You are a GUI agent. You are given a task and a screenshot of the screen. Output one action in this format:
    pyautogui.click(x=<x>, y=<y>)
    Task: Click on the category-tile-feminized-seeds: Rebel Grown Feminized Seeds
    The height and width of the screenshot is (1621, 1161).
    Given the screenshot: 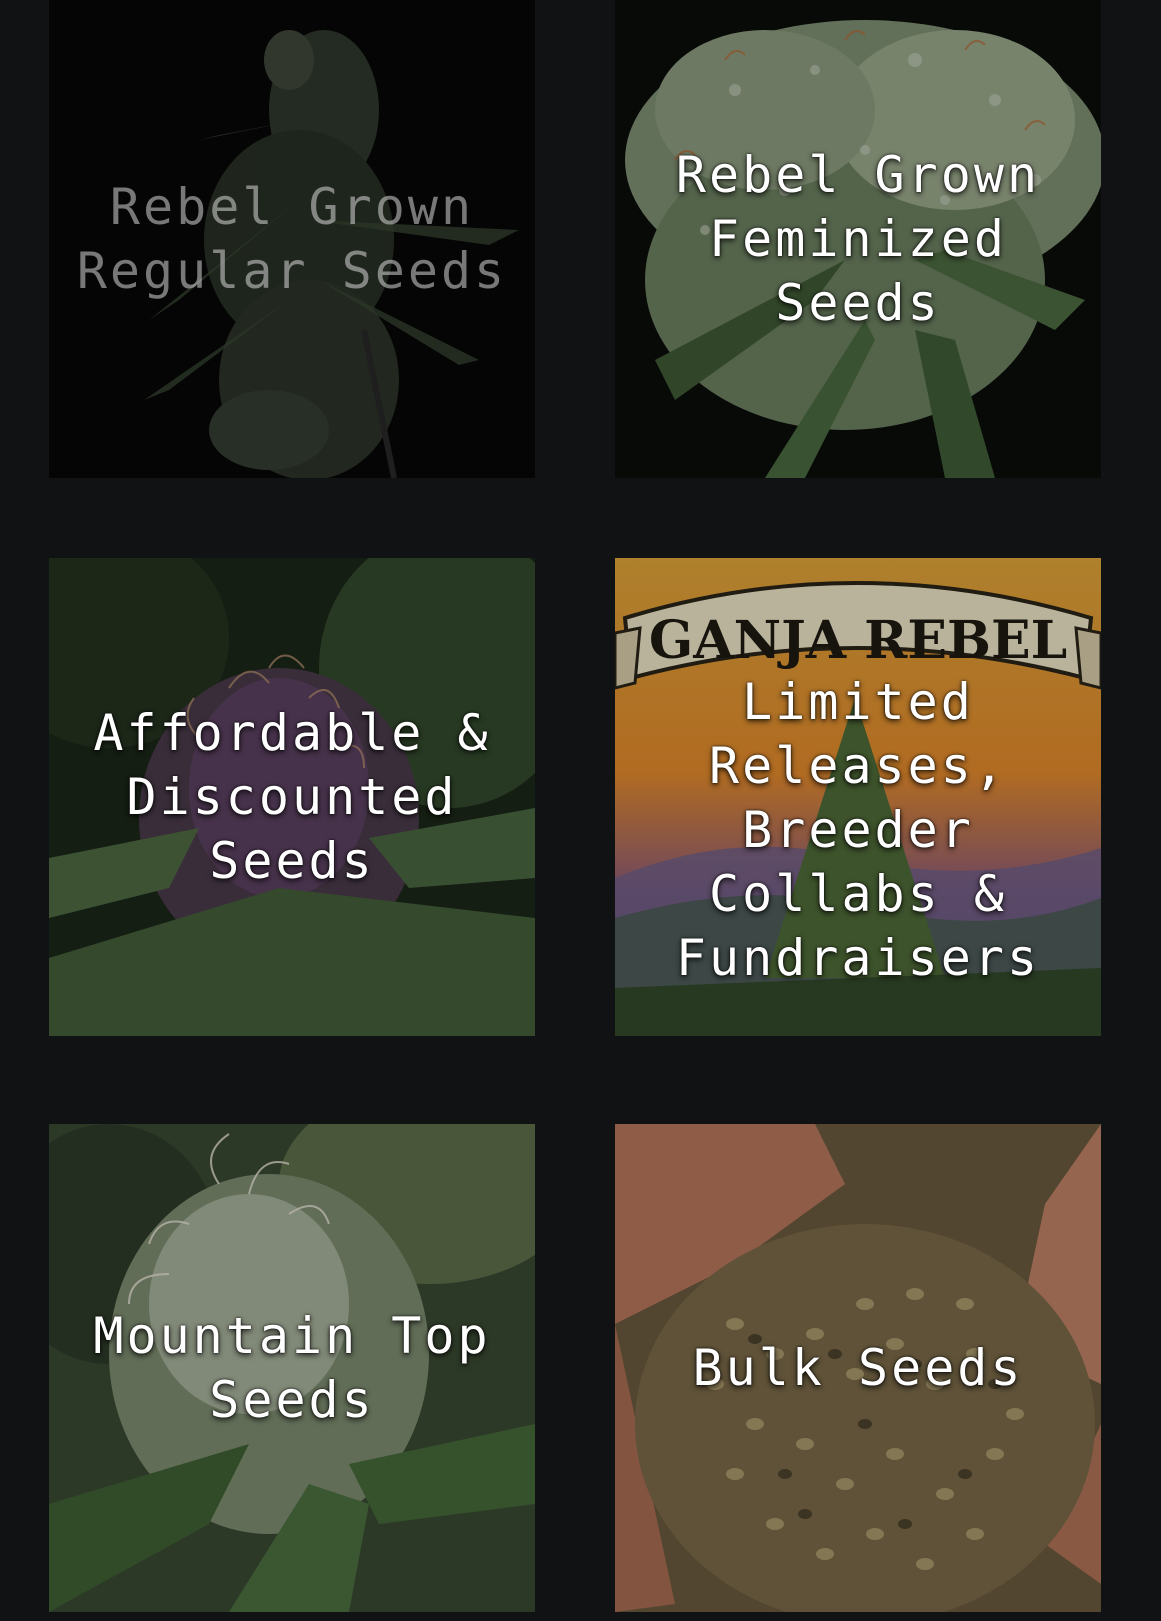 What is the action you would take?
    pyautogui.click(x=858, y=239)
    